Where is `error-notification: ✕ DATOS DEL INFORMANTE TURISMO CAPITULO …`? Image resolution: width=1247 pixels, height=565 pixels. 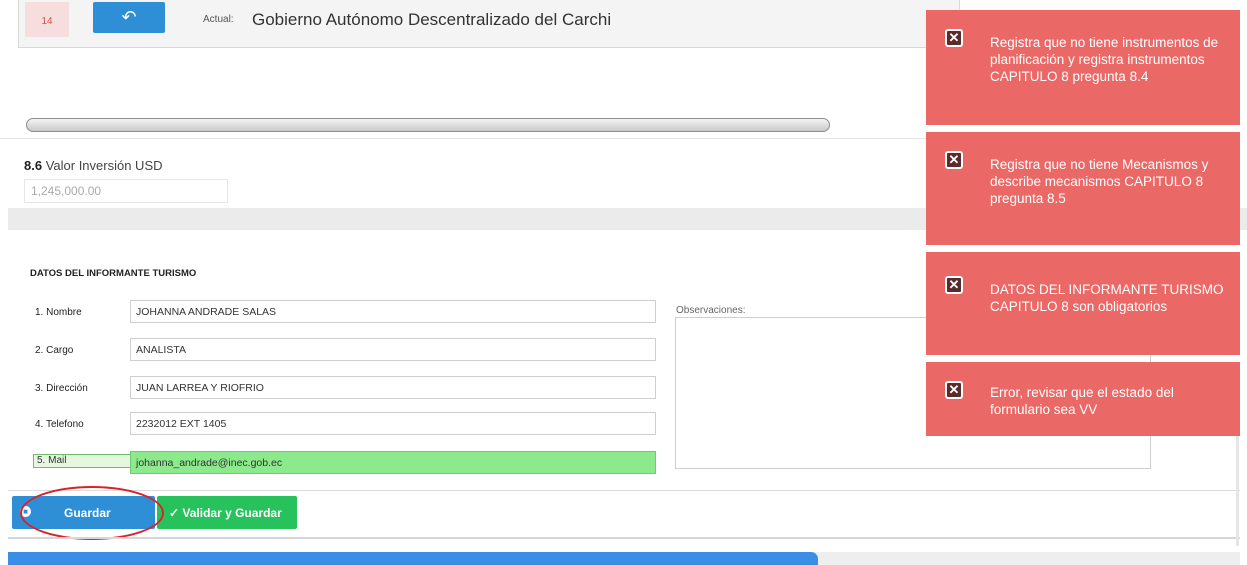
error-notification: ✕ DATOS DEL INFORMANTE TURISMO CAPITULO … is located at coordinates (1083, 303).